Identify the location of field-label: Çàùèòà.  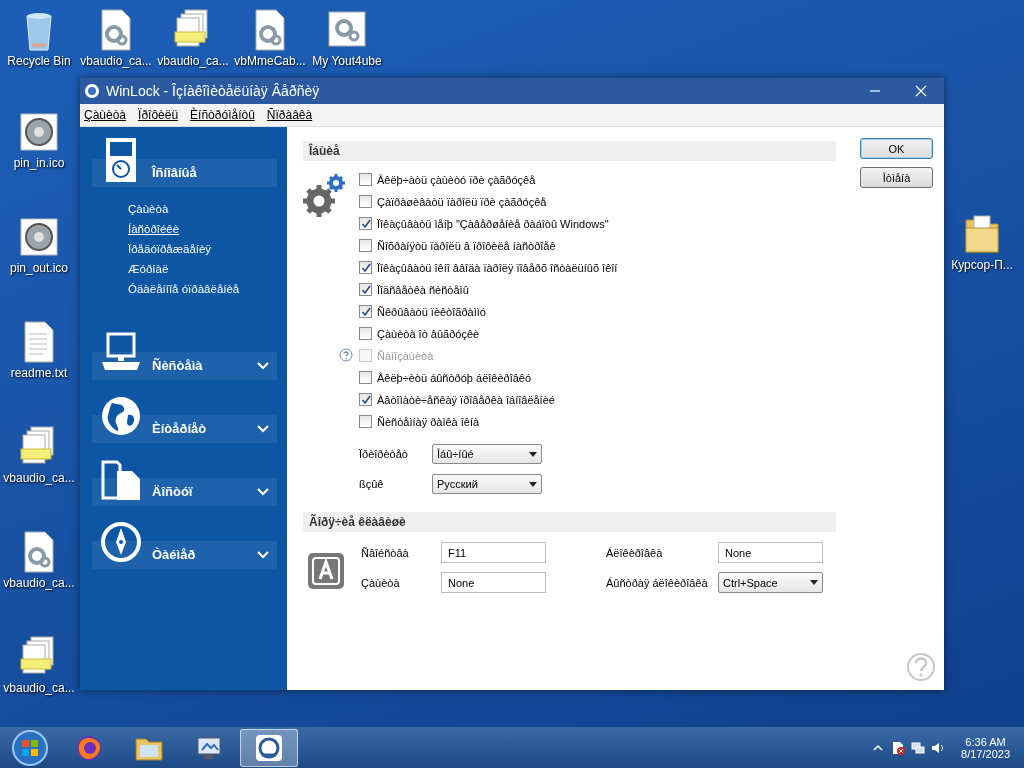
(381, 582).